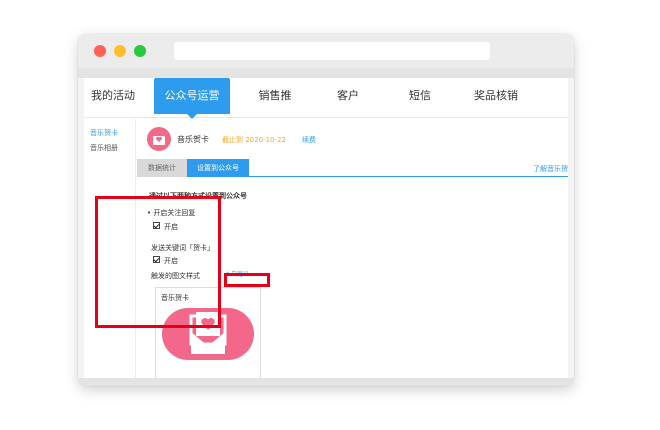 The width and height of the screenshot is (660, 430). Describe the element at coordinates (326, 73) in the screenshot. I see `browser-toolbar` at that location.